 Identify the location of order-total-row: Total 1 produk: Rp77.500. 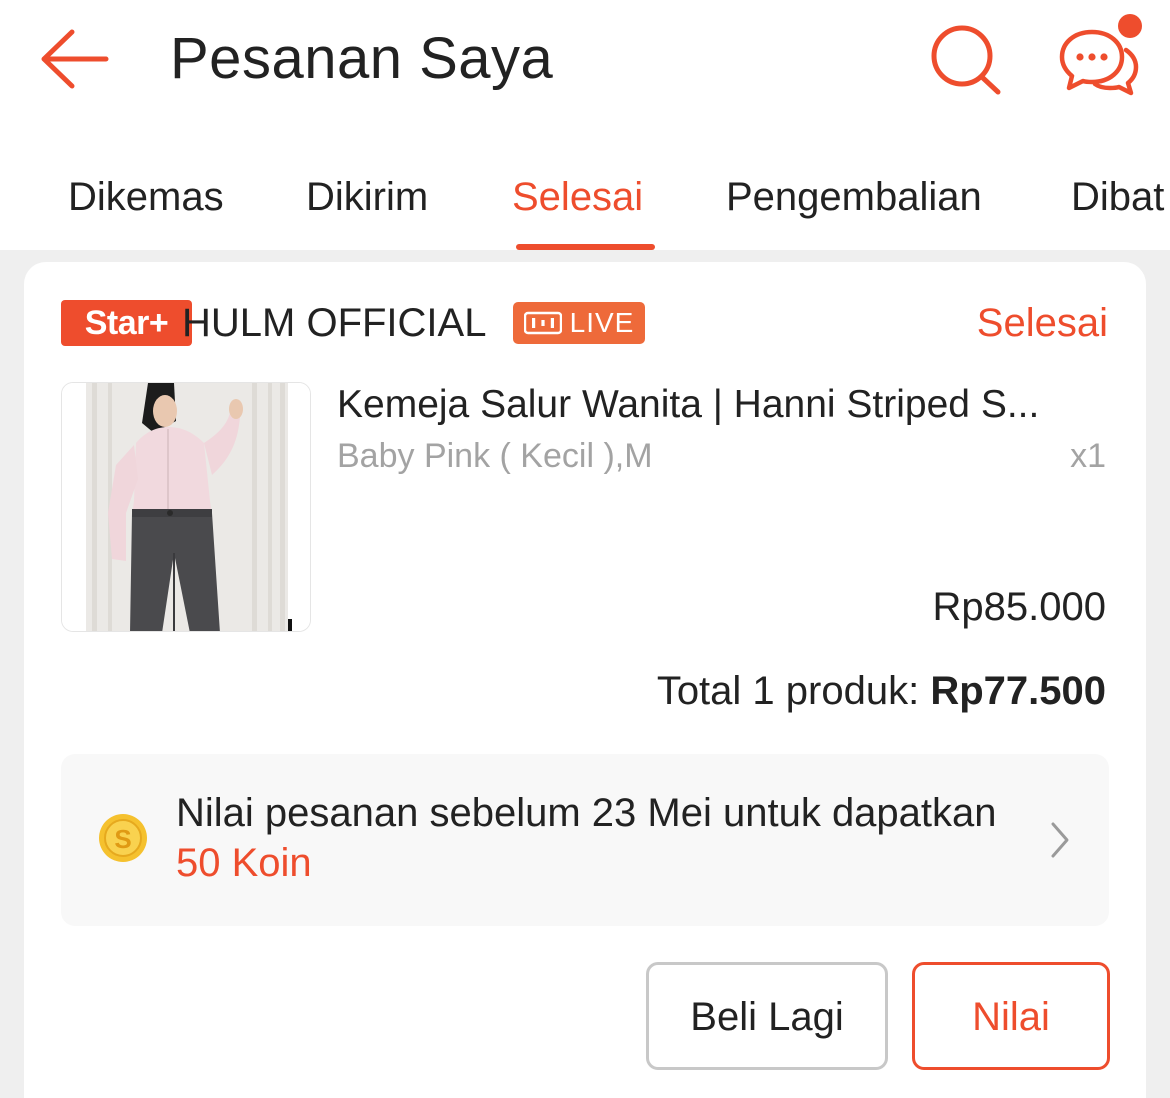
(881, 691).